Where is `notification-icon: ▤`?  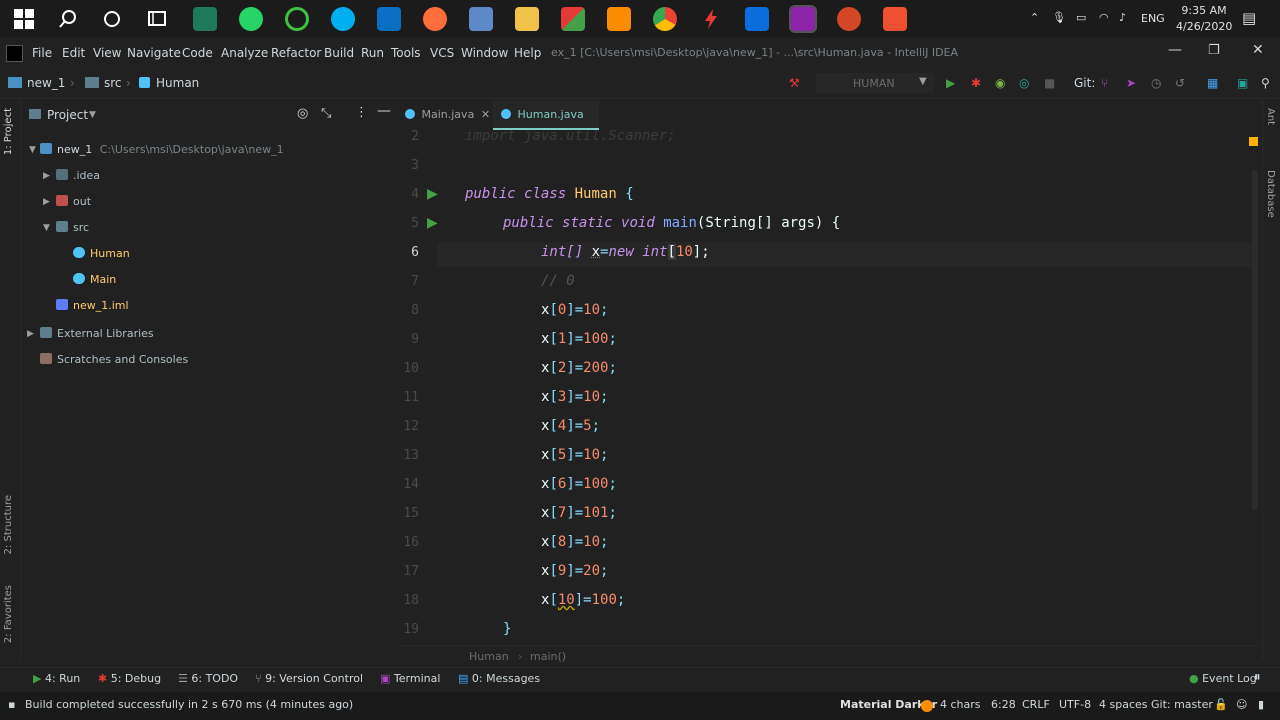 notification-icon: ▤ is located at coordinates (1249, 18).